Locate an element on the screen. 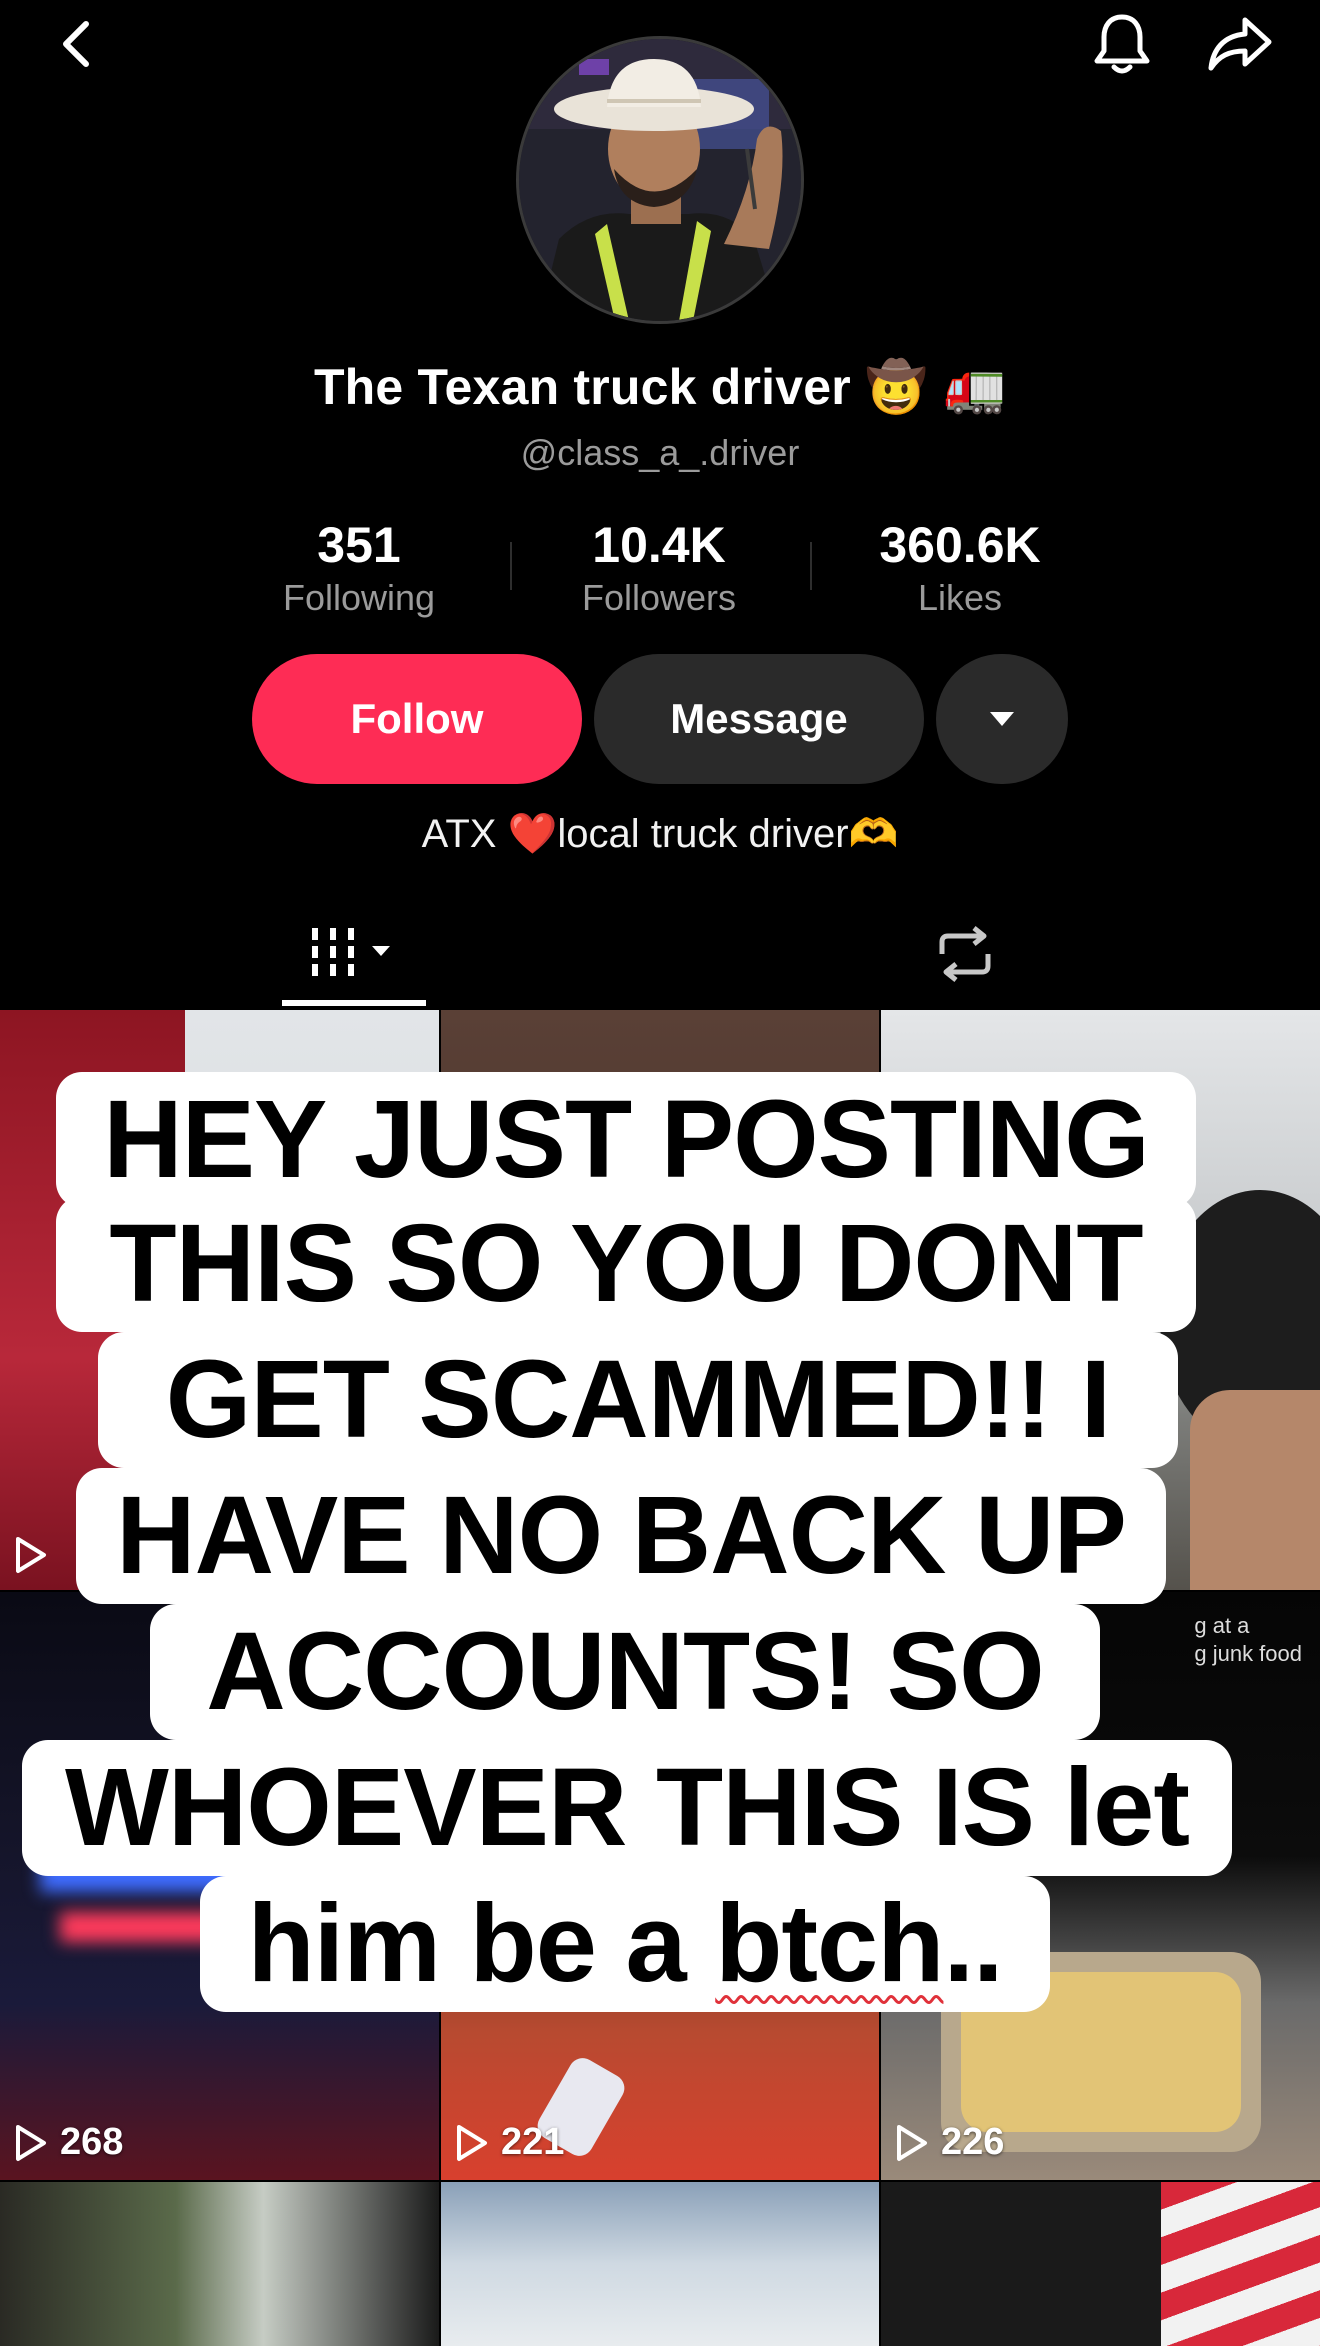  caret-down-icon is located at coordinates (1002, 719).